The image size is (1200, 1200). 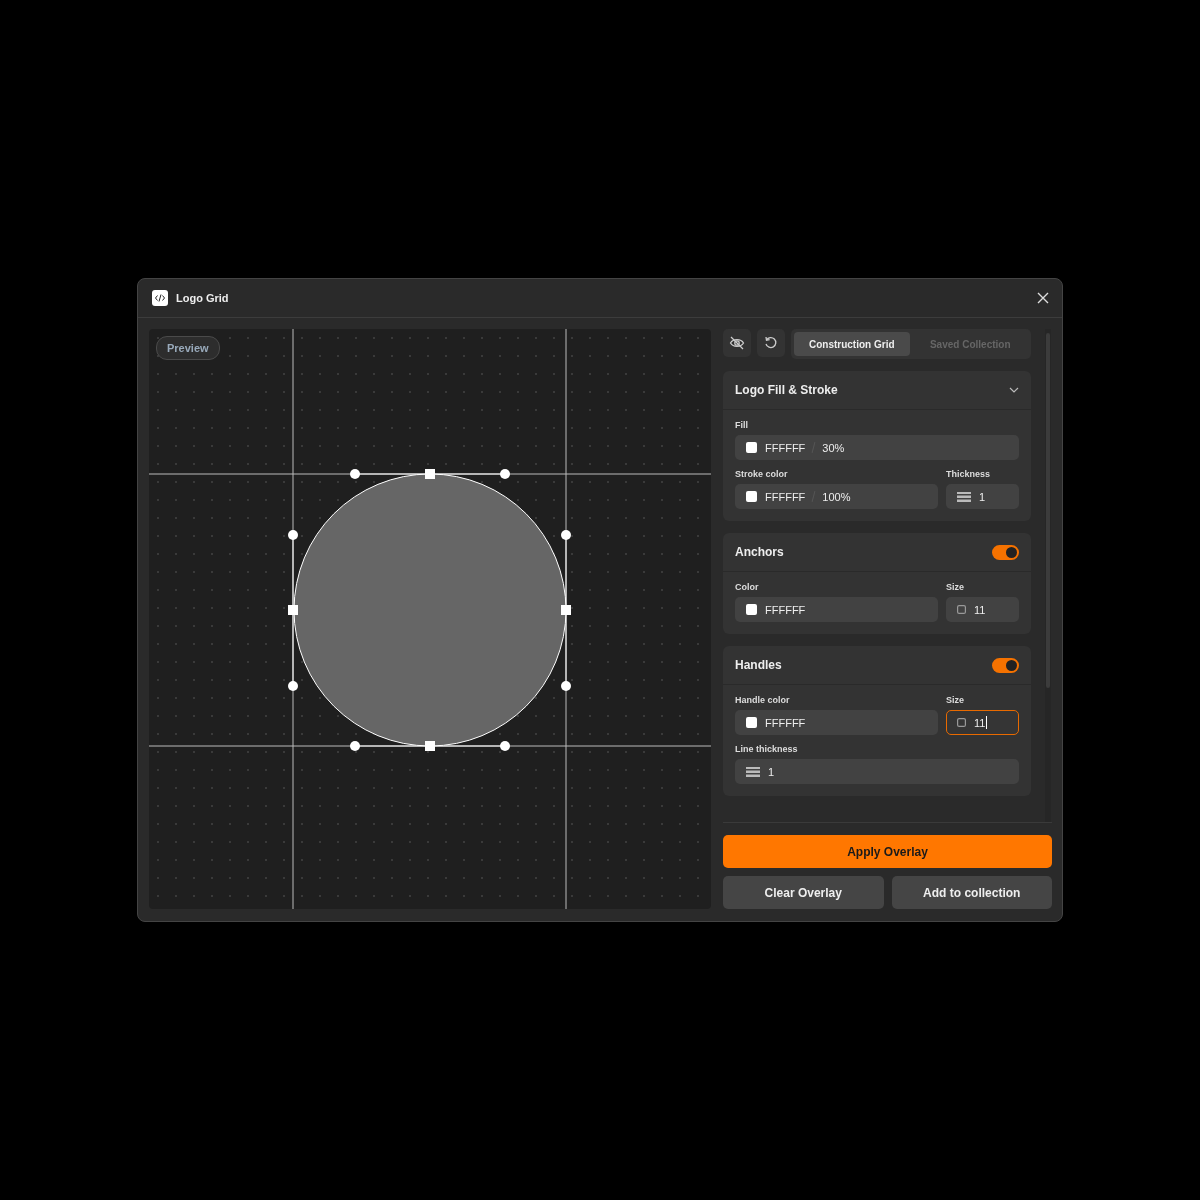 I want to click on field-label: Stroke color, so click(x=762, y=474).